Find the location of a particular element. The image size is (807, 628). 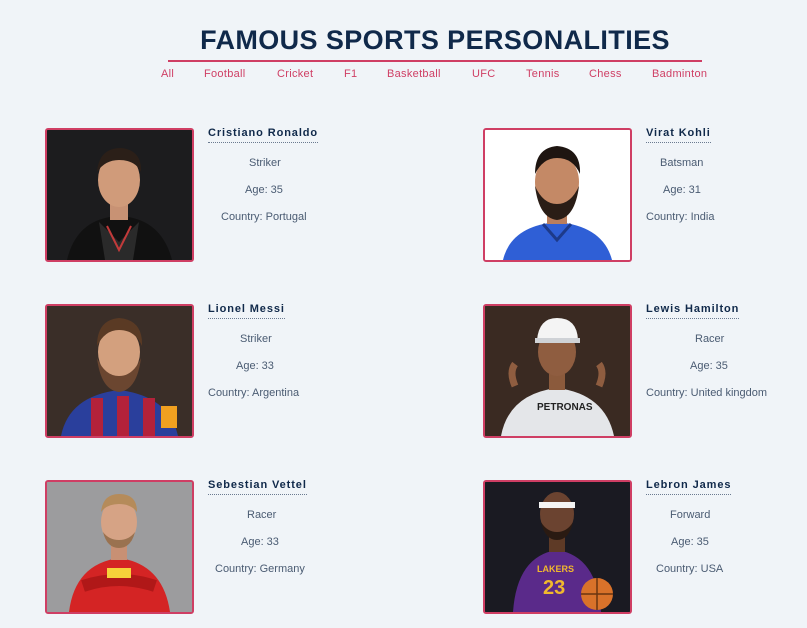

athlete-country: Country: Portugal is located at coordinates (264, 217).